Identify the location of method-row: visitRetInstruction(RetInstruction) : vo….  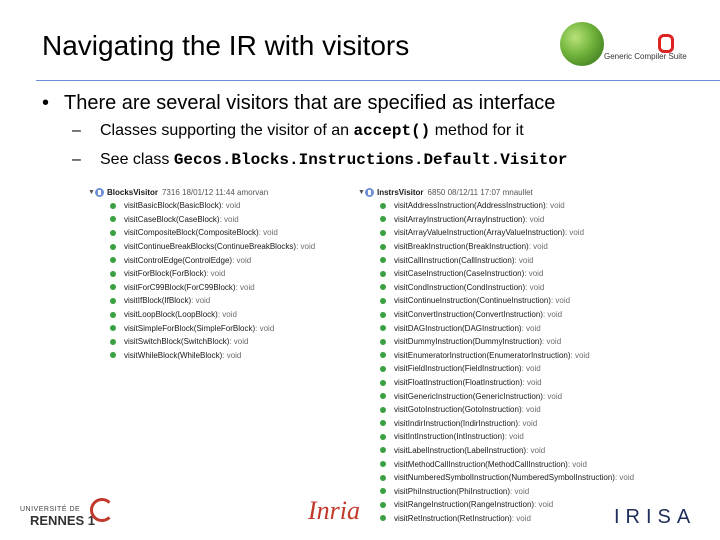
(508, 519).